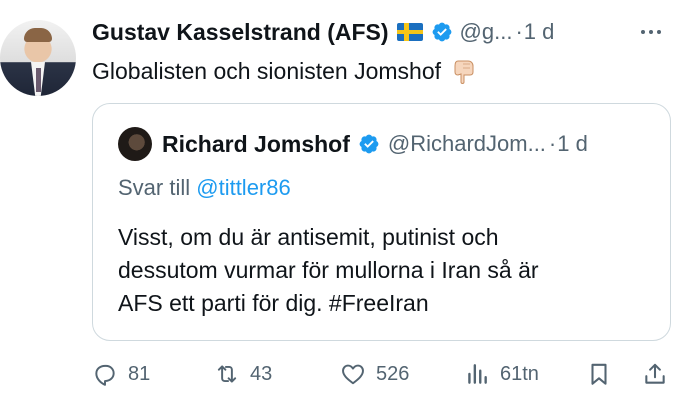  I want to click on reply-to-prefix: Svar till, so click(154, 187).